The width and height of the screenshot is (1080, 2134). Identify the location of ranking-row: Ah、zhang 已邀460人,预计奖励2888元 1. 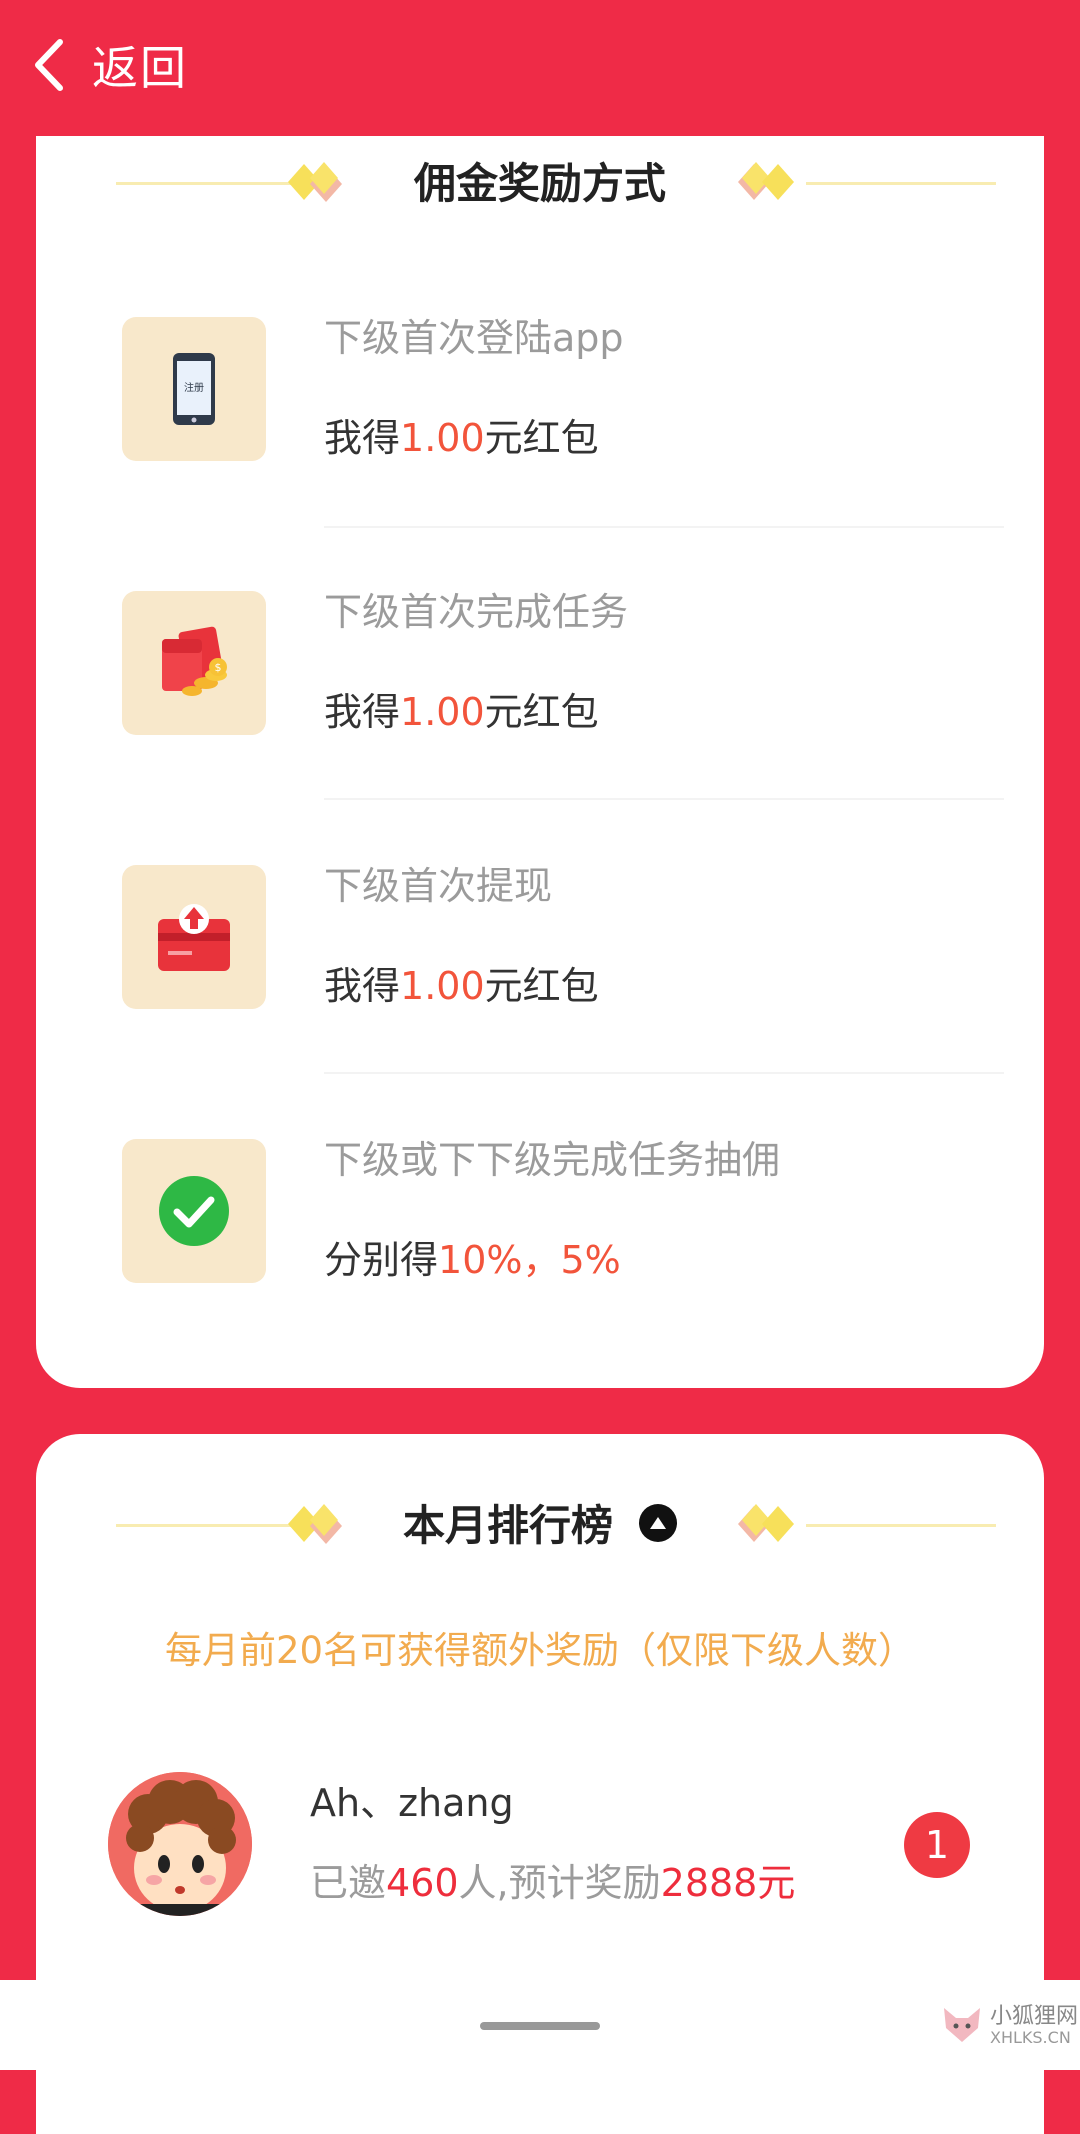
(540, 1847).